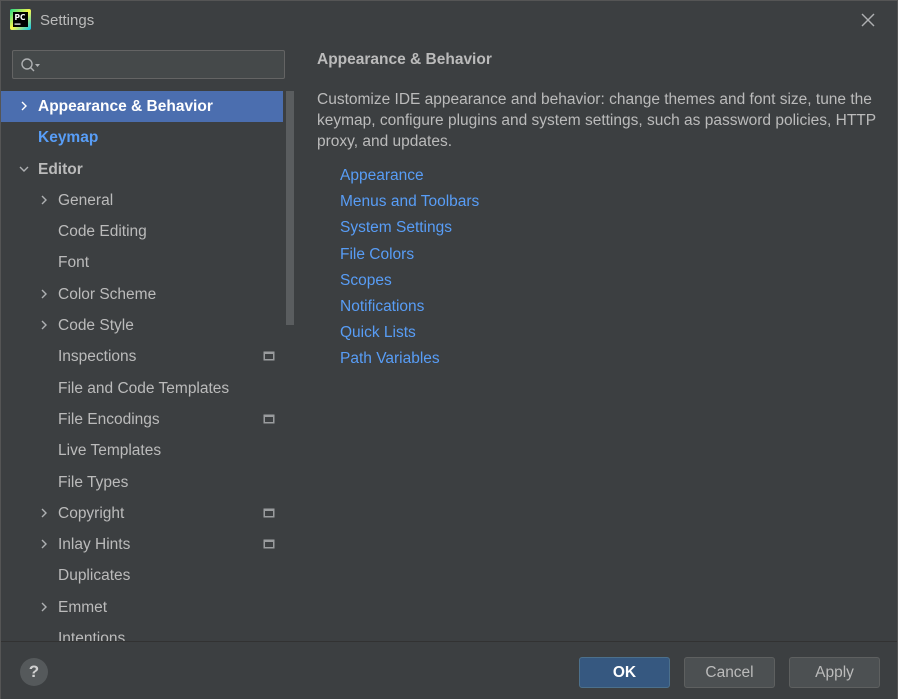  Describe the element at coordinates (68, 138) in the screenshot. I see `sidebar-item-label: Keymap` at that location.